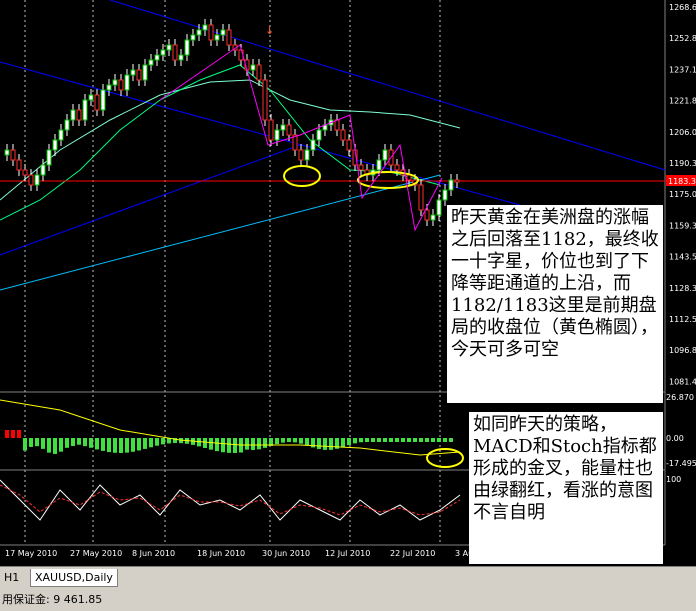  What do you see at coordinates (682, 288) in the screenshot?
I see `price-tick-label: 1128.30` at bounding box center [682, 288].